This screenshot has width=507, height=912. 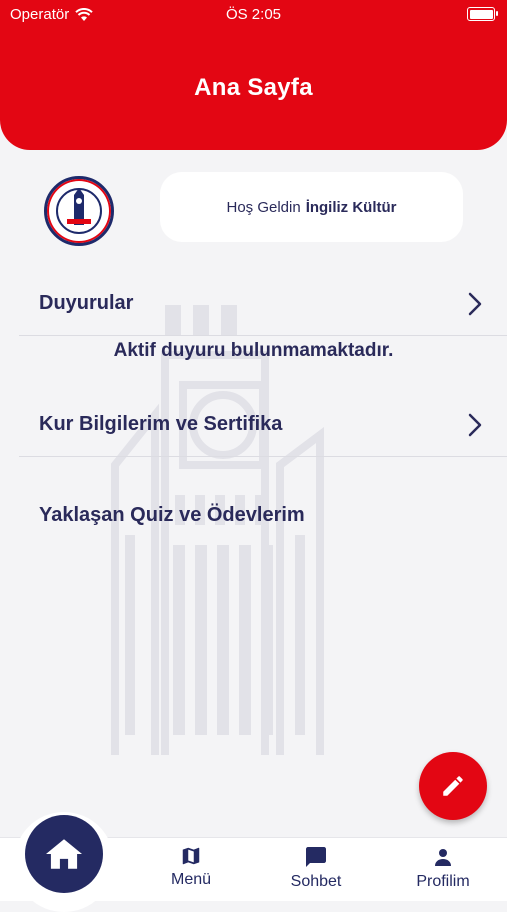 I want to click on nav-chat: Sohbet, so click(x=316, y=868).